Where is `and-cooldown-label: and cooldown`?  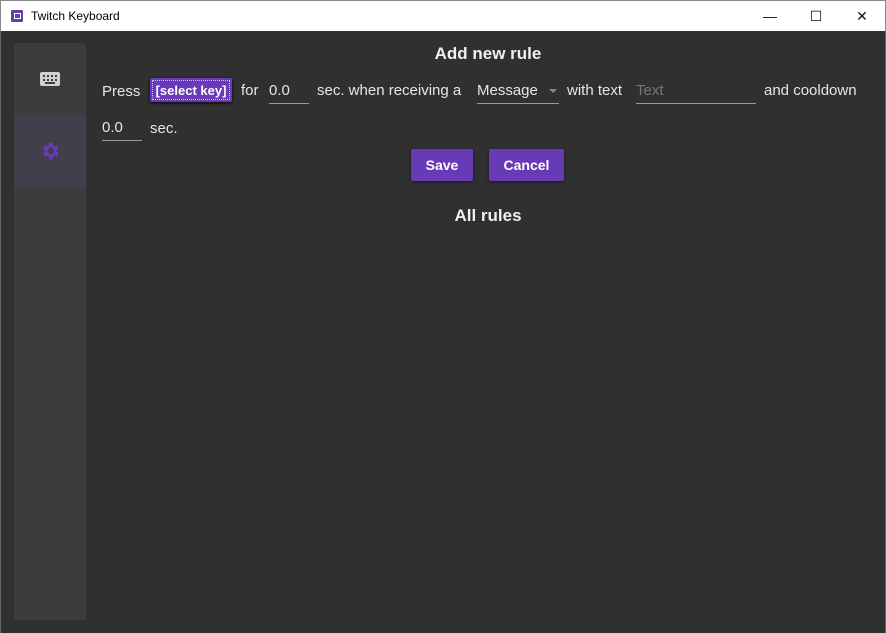 and-cooldown-label: and cooldown is located at coordinates (810, 90).